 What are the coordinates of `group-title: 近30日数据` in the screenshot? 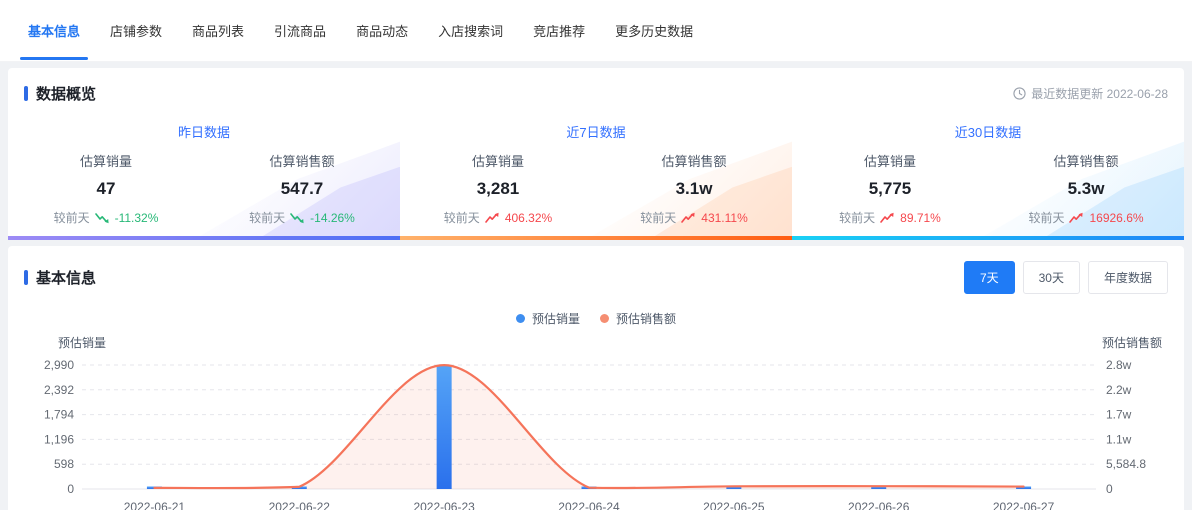 It's located at (988, 132).